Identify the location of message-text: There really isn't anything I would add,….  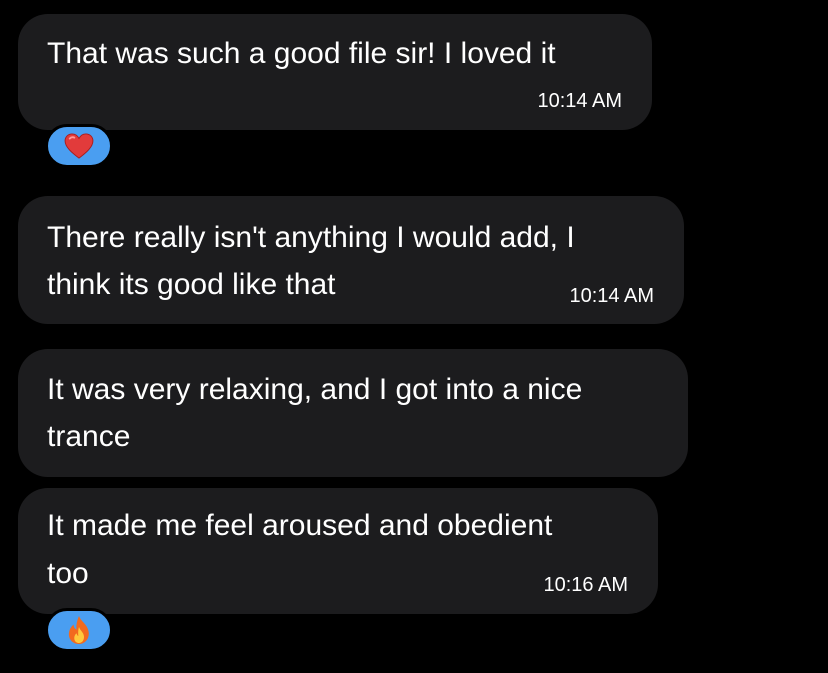
(311, 237).